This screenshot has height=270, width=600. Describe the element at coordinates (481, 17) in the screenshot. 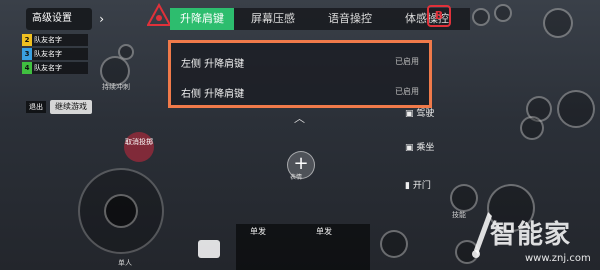

I see `voice-button` at that location.